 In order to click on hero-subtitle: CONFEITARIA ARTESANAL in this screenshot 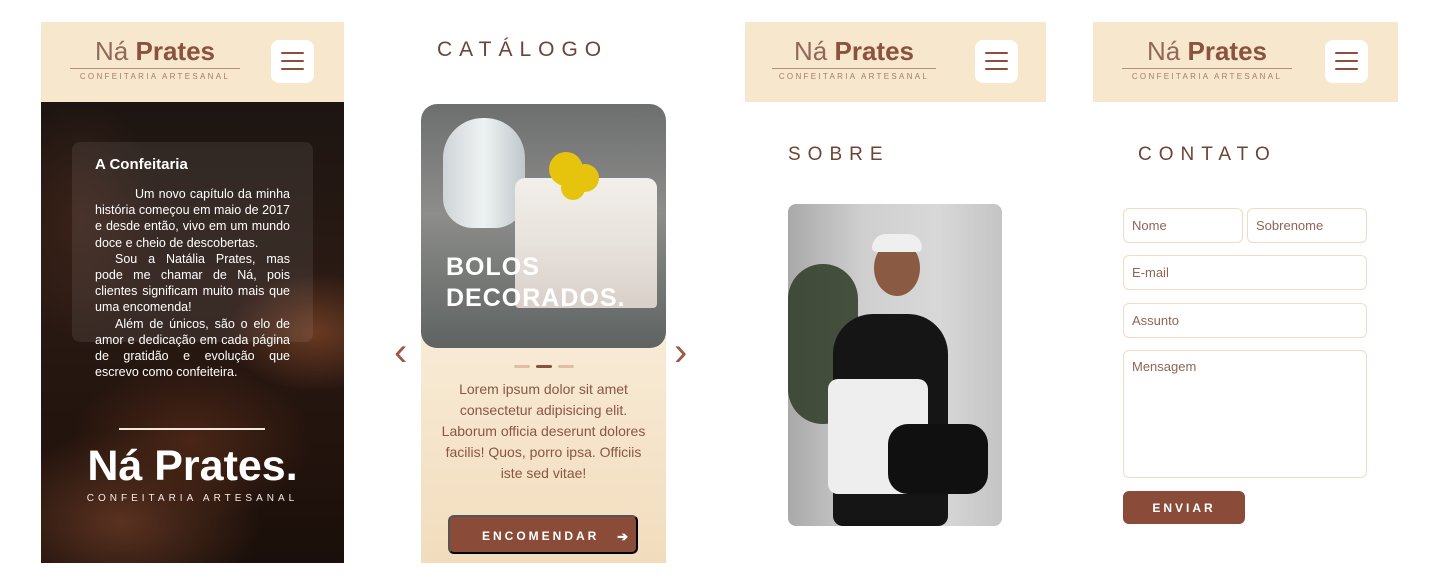, I will do `click(192, 498)`.